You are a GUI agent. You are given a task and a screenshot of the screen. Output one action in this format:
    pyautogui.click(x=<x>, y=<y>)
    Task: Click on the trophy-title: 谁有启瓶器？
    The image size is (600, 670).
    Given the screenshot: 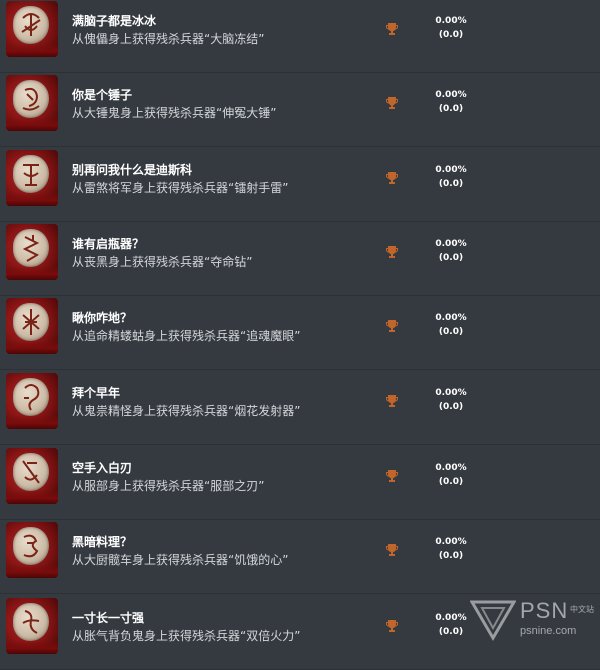 What is the action you would take?
    pyautogui.click(x=108, y=243)
    